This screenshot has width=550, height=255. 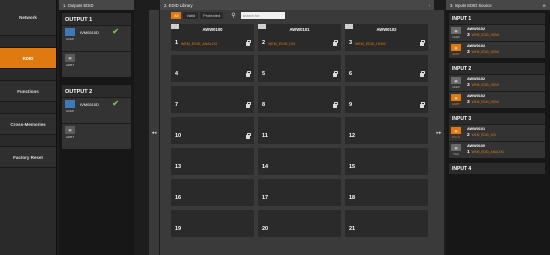 What do you see at coordinates (462, 169) in the screenshot?
I see `input-title: INPUT 4` at bounding box center [462, 169].